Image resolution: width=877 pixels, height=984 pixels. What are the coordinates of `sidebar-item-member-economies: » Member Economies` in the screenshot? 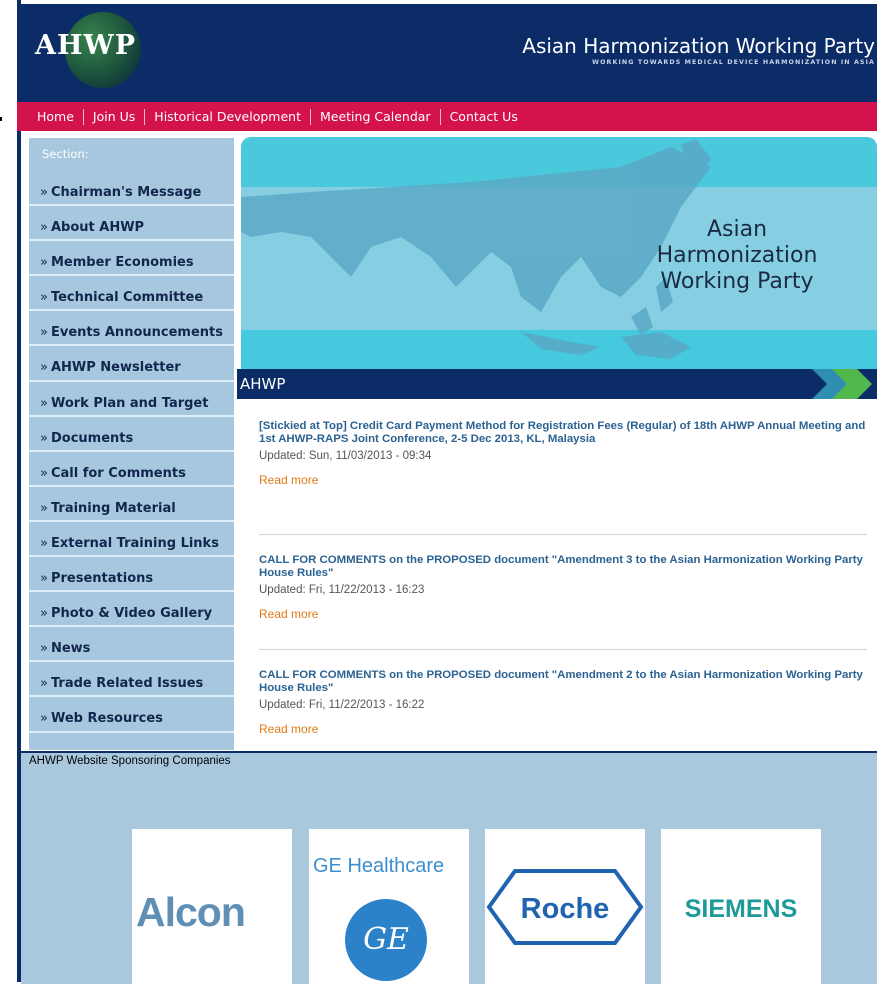 It's located at (131, 259).